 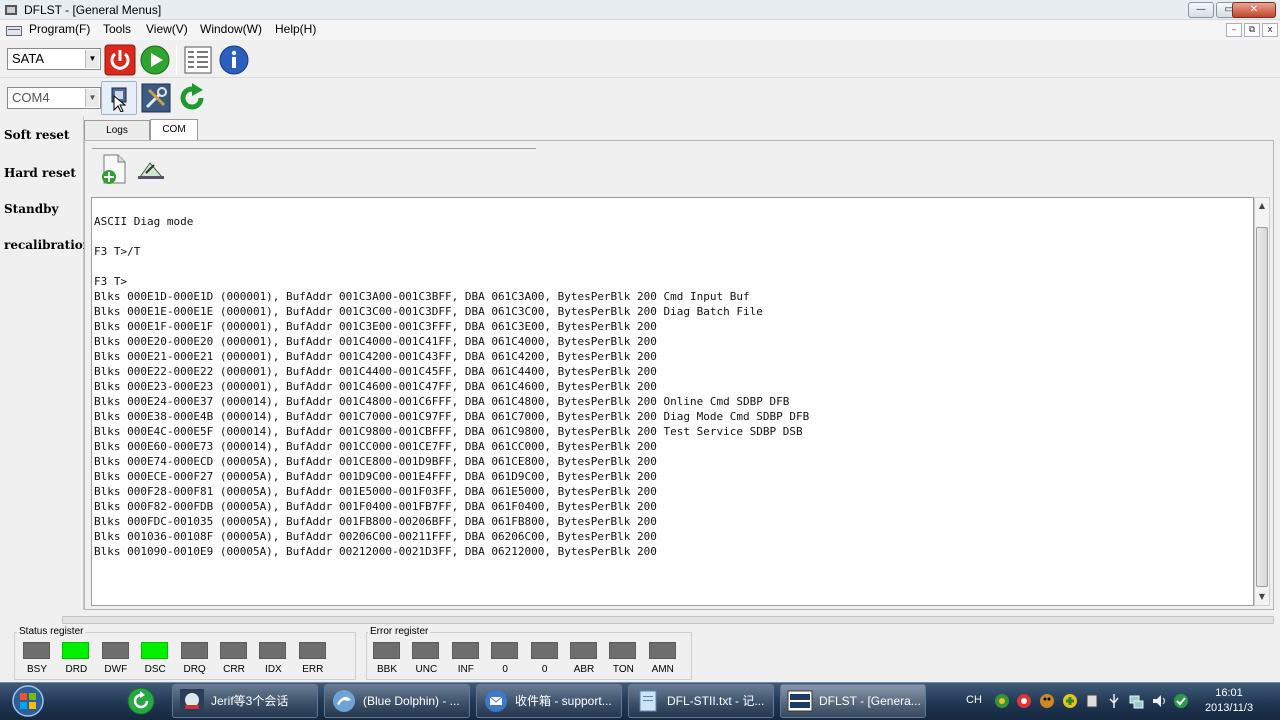 I want to click on port-select-value: COM4, so click(x=31, y=97).